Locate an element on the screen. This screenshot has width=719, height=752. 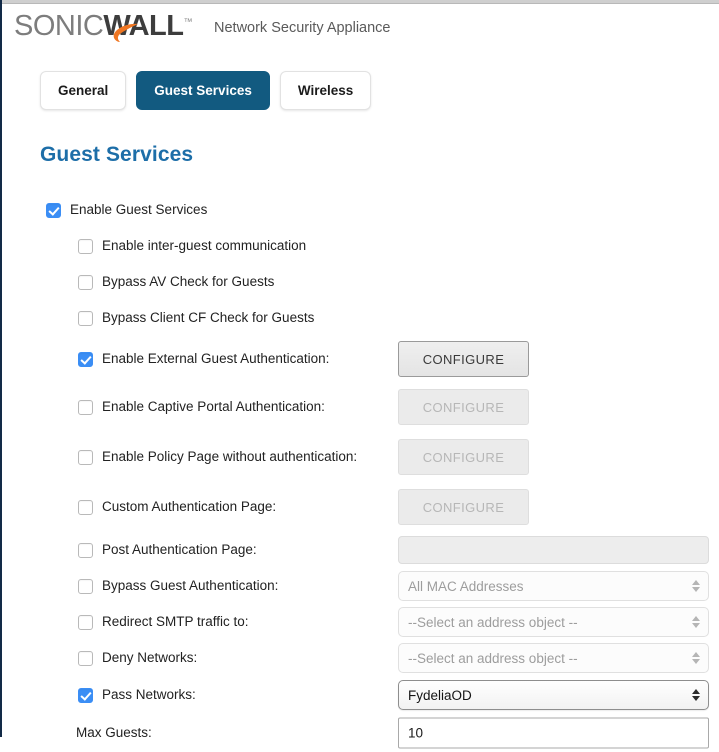
tab-bar: General Guest Services Wireless is located at coordinates (206, 90).